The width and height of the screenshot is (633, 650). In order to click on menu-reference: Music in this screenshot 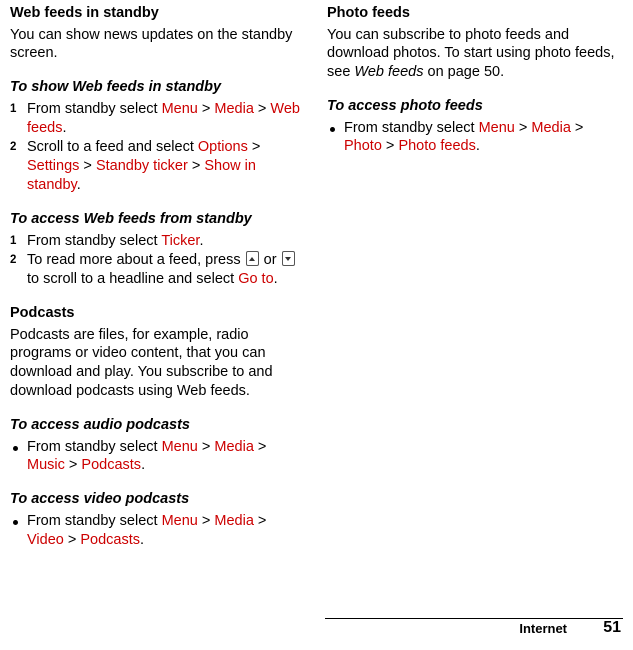, I will do `click(46, 465)`.